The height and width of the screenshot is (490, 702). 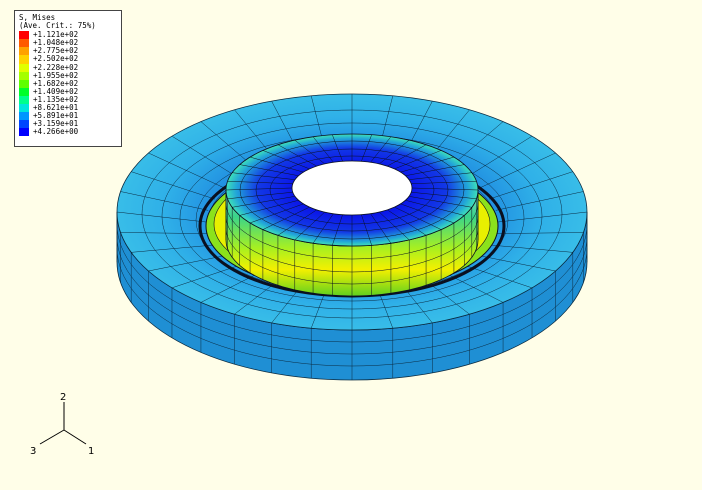 I want to click on triad-axis-3-label: 3, so click(x=33, y=451).